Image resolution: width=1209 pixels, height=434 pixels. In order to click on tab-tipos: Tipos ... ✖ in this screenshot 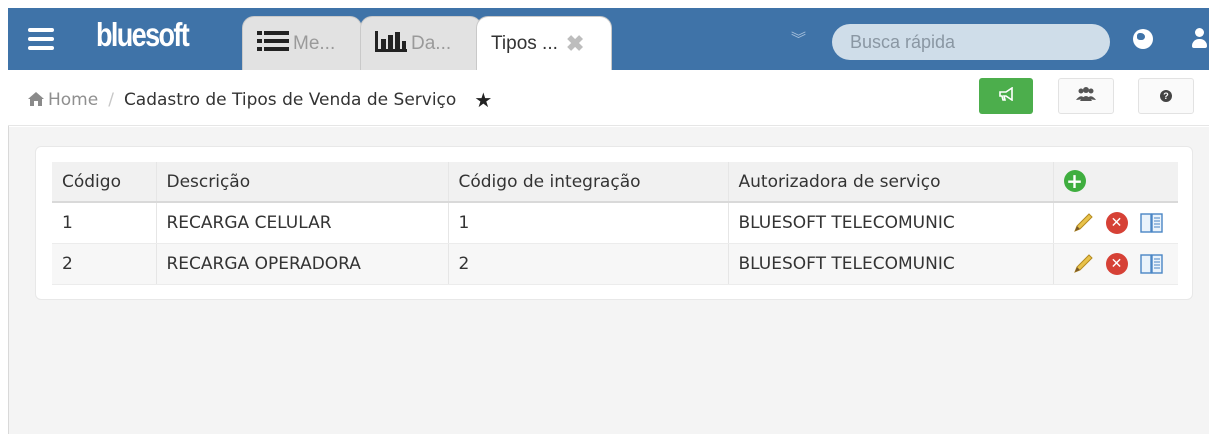, I will do `click(544, 43)`.